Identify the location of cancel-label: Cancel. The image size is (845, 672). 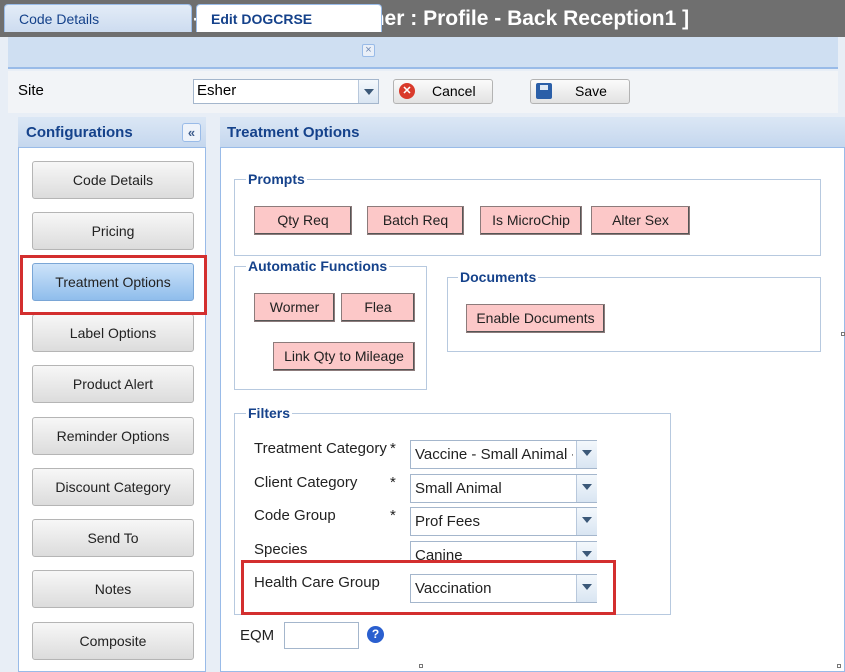
(454, 91).